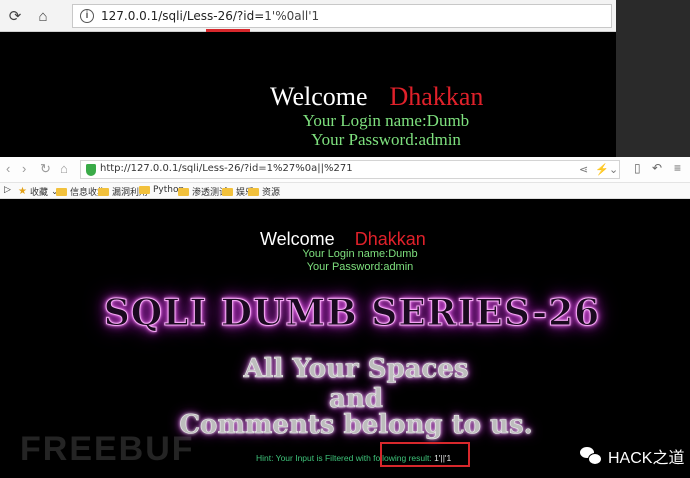  Describe the element at coordinates (360, 267) in the screenshot. I see `password: Your Password:admin` at that location.